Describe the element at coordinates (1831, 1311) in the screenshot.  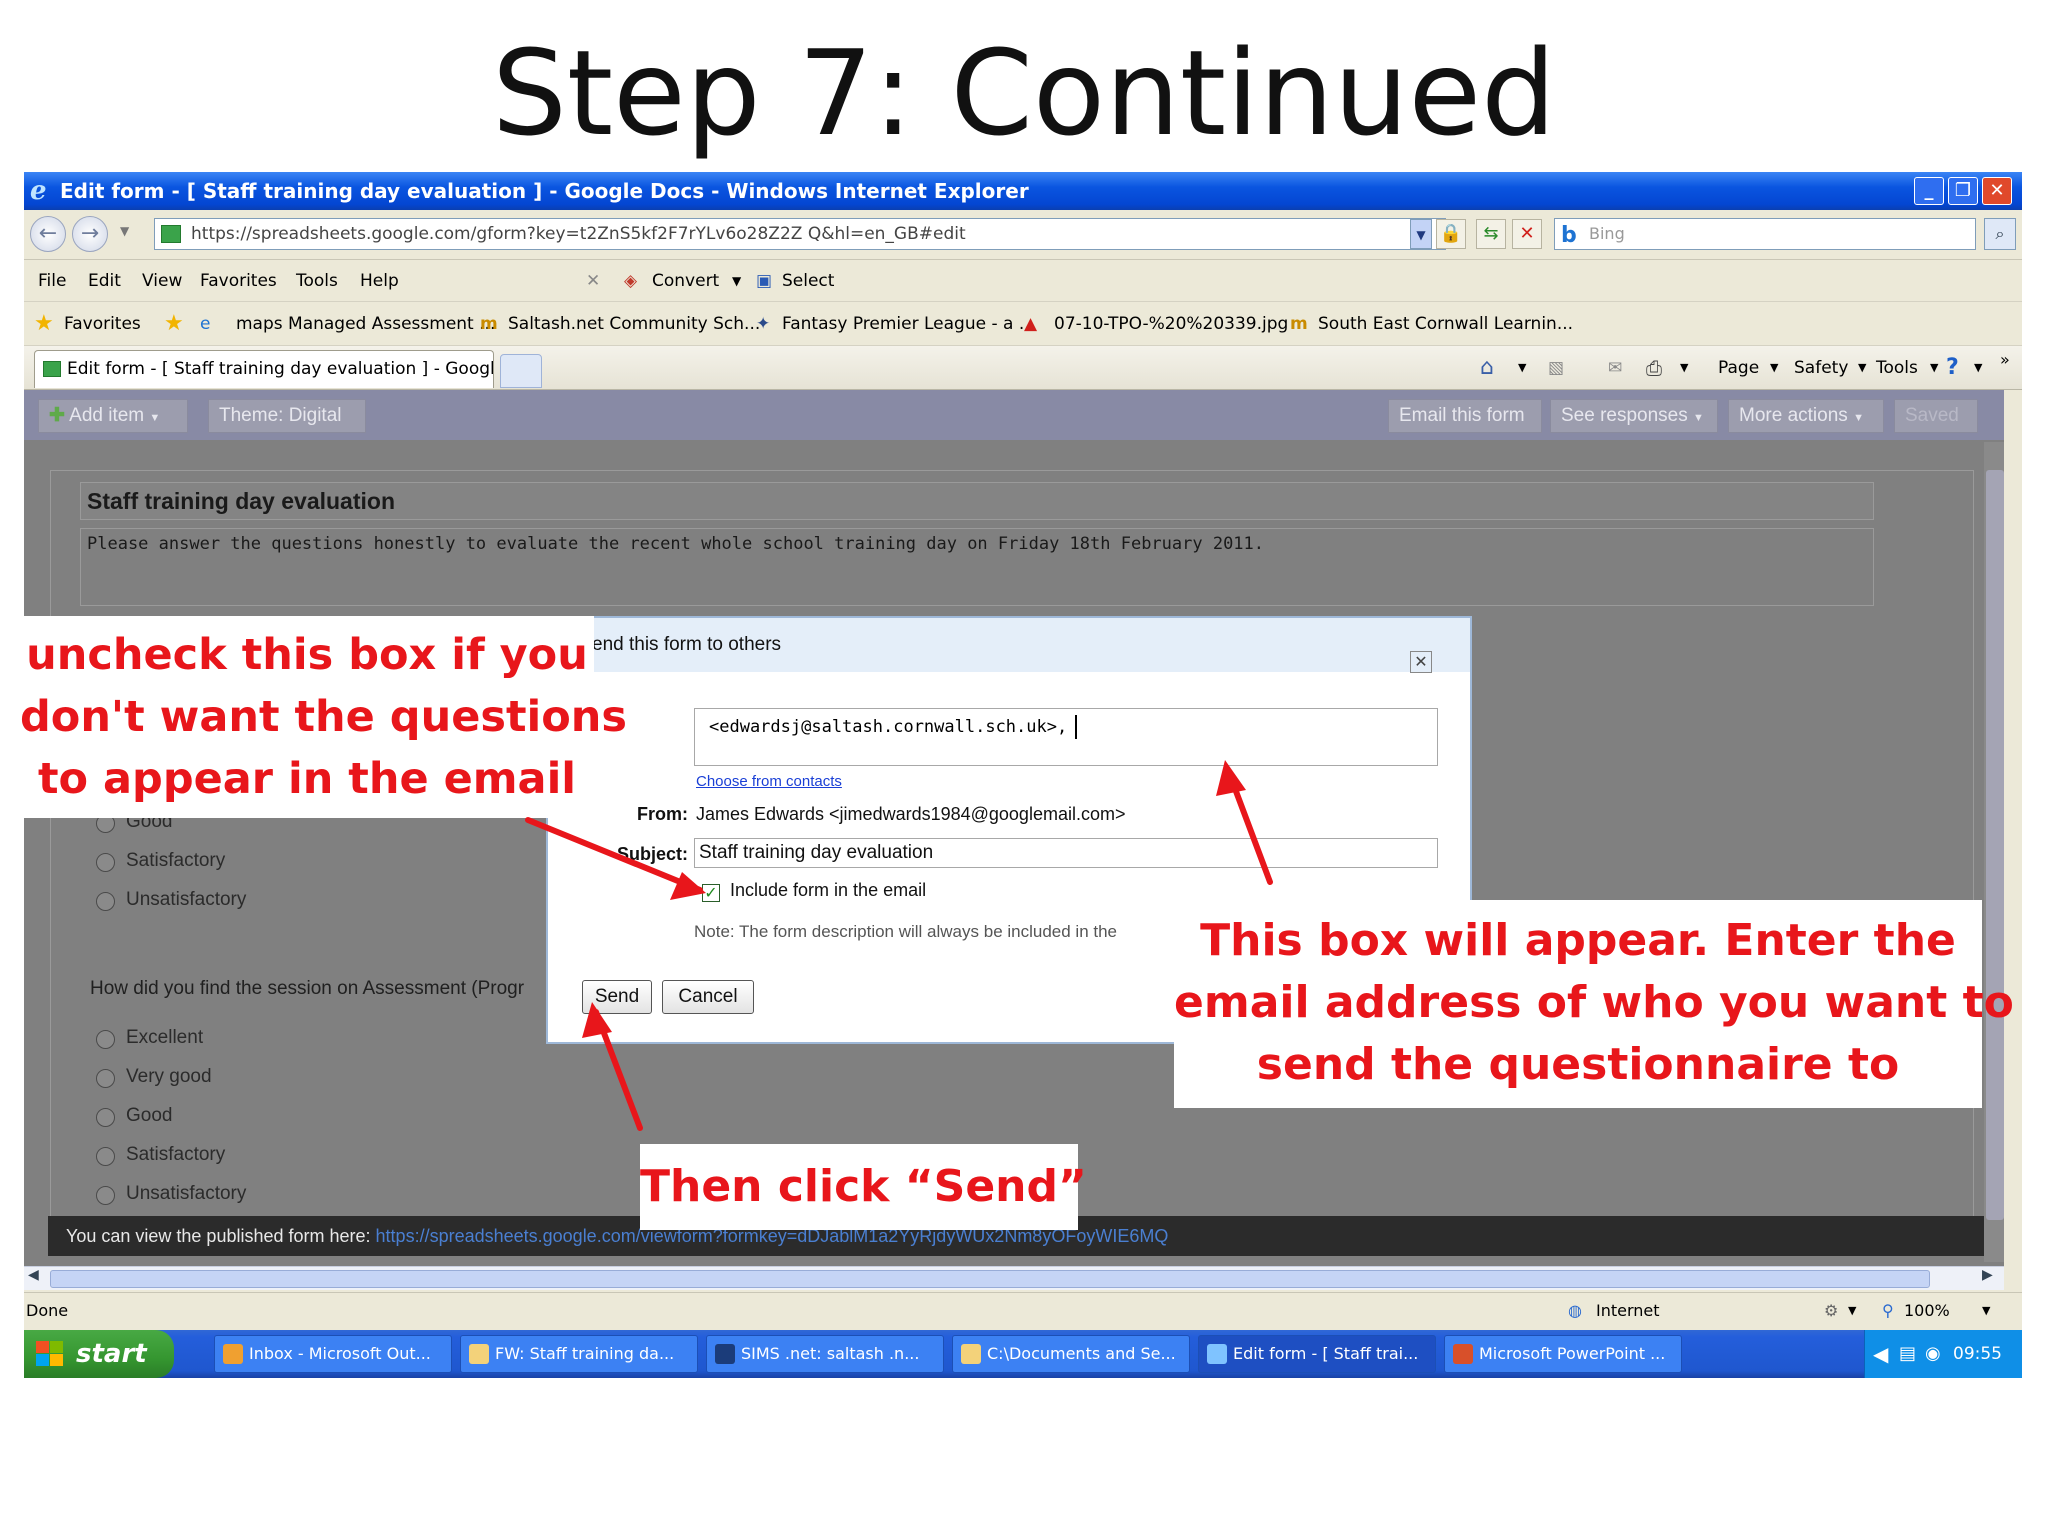
I see `protected-mode-icon: ⚙` at that location.